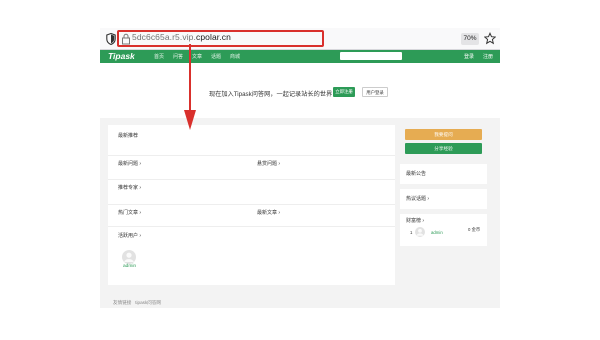  I want to click on nav-item-shop: 商城, so click(235, 56).